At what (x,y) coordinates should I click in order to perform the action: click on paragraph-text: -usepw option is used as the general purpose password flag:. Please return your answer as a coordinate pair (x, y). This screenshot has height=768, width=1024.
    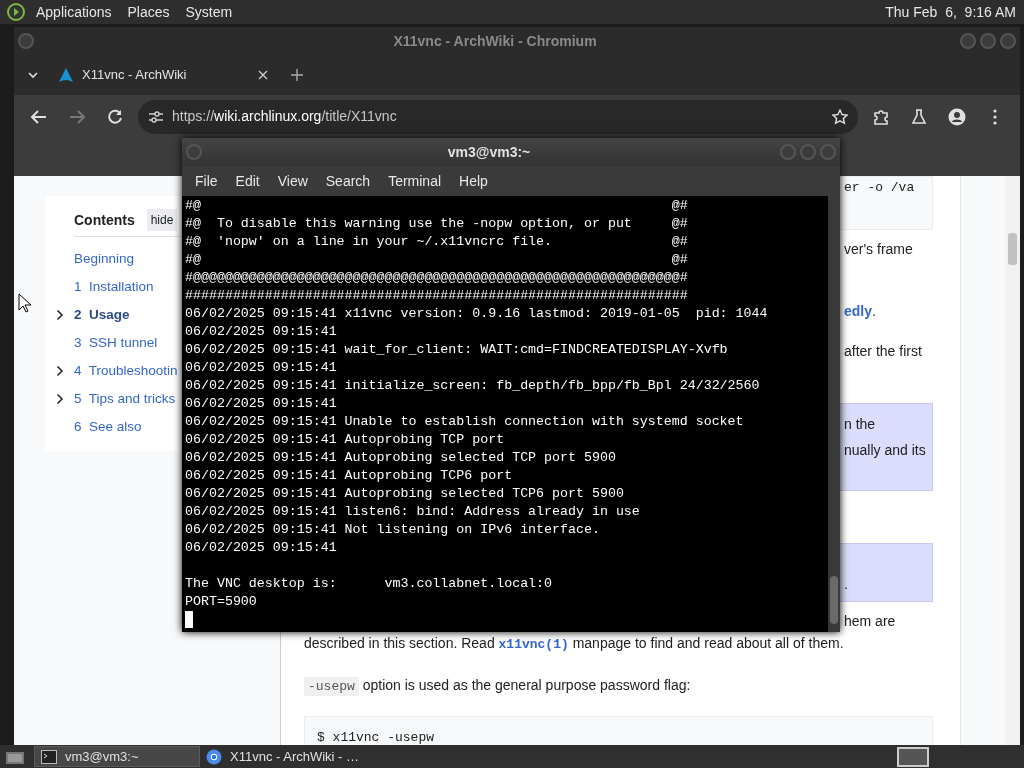
    Looking at the image, I should click on (497, 685).